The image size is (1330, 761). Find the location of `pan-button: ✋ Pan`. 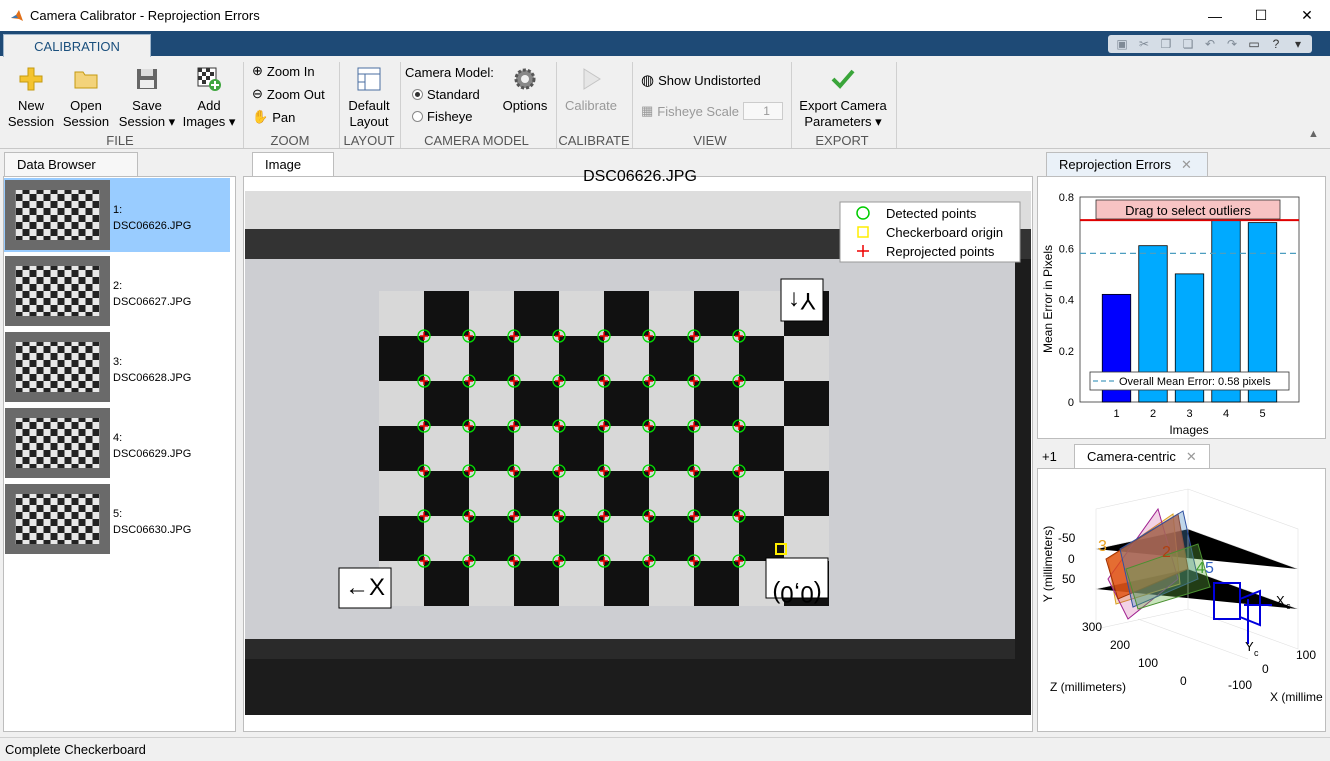

pan-button: ✋ Pan is located at coordinates (273, 117).